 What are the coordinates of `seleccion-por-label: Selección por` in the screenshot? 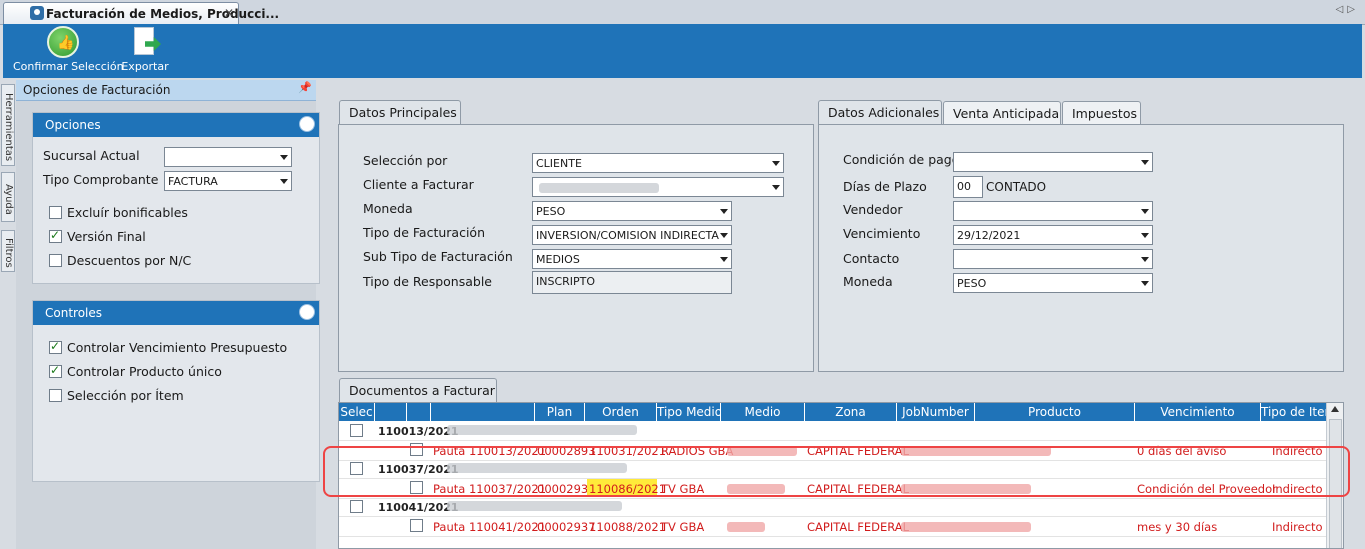 It's located at (405, 160).